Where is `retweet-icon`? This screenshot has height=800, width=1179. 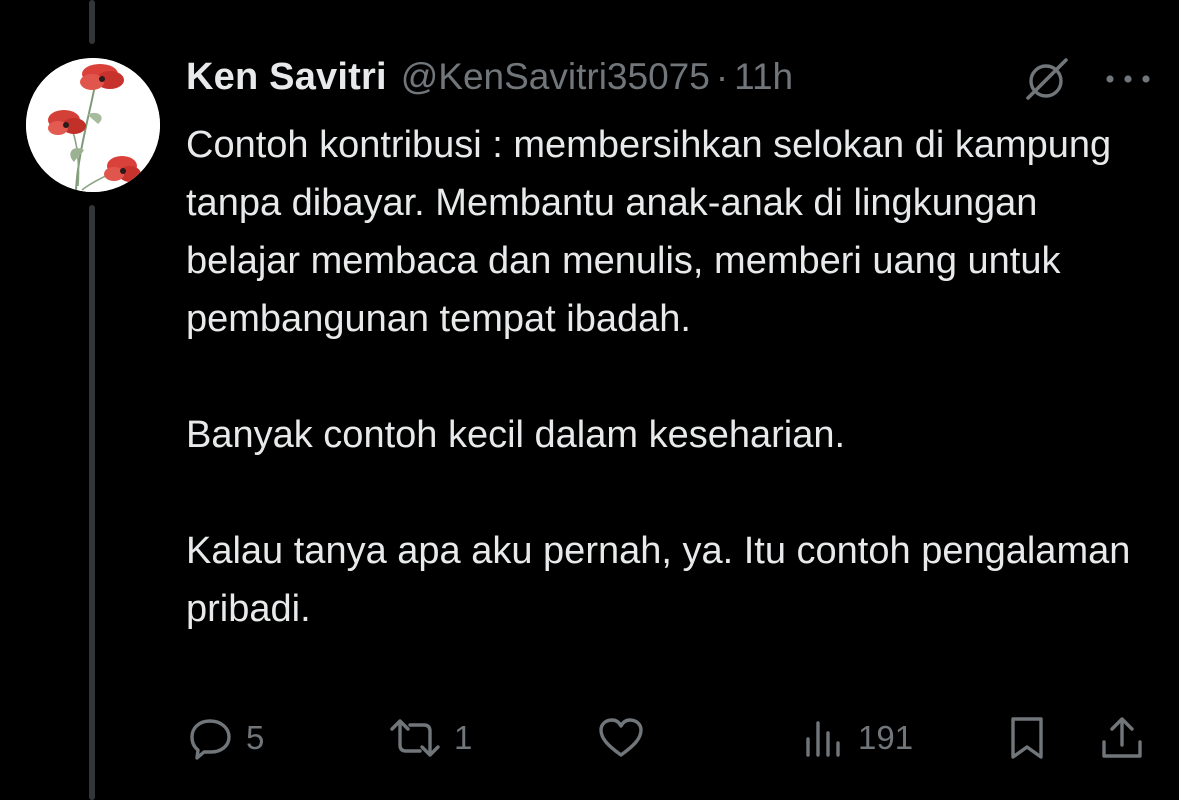
retweet-icon is located at coordinates (415, 738).